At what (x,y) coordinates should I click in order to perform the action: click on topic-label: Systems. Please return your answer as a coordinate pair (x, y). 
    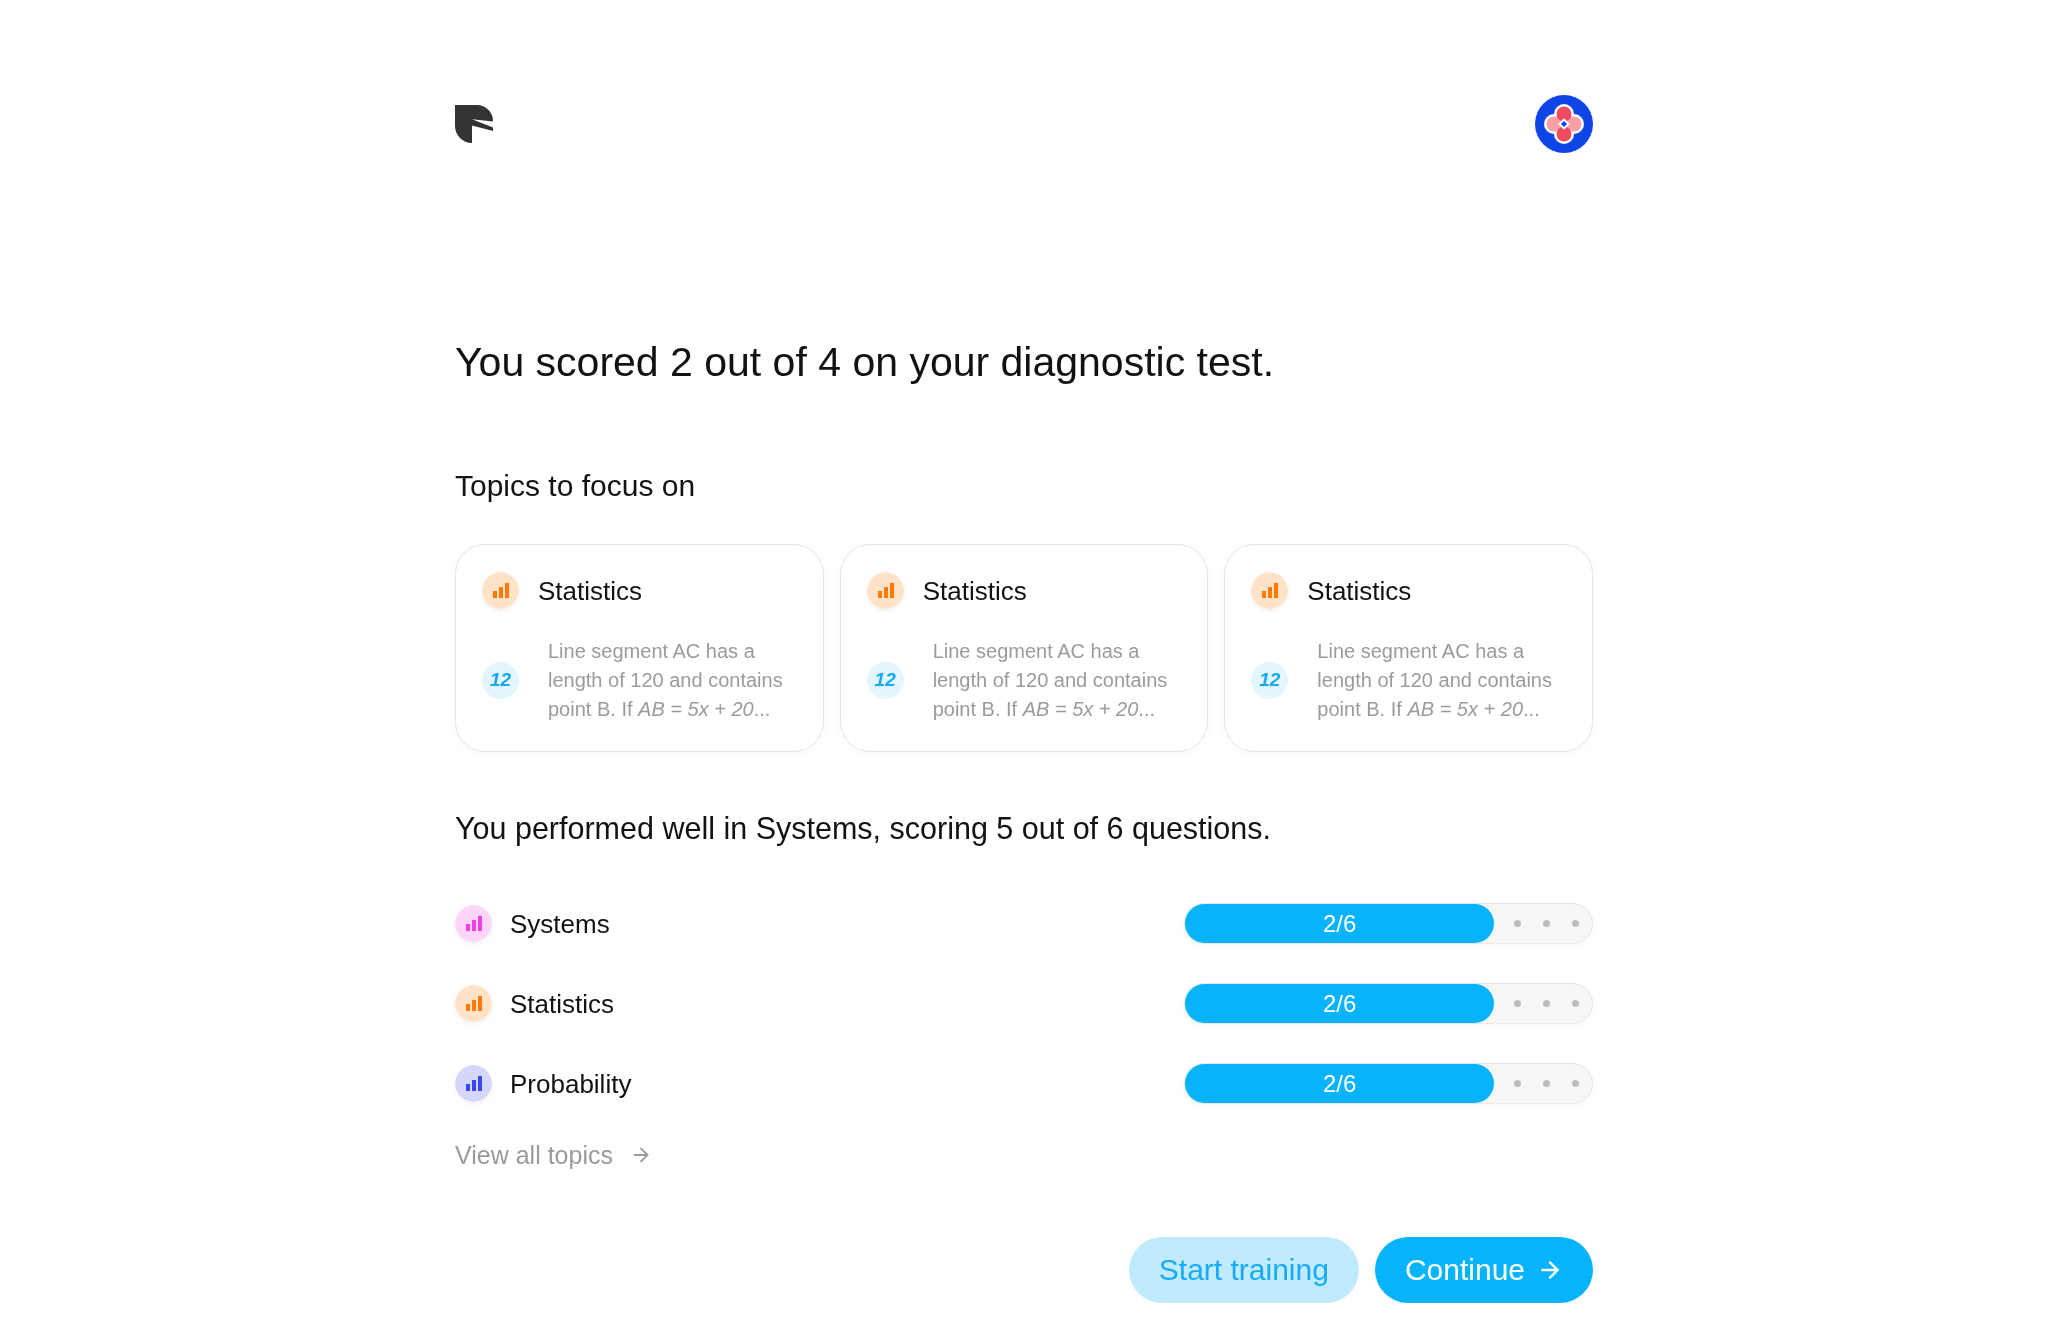
    Looking at the image, I should click on (560, 923).